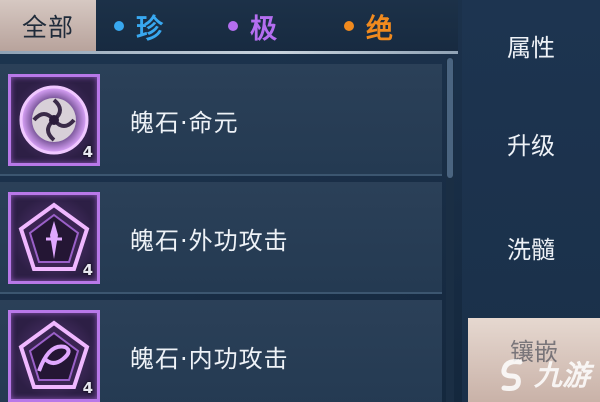 Image resolution: width=600 pixels, height=402 pixels. Describe the element at coordinates (531, 145) in the screenshot. I see `side-menu-label: 升级` at that location.